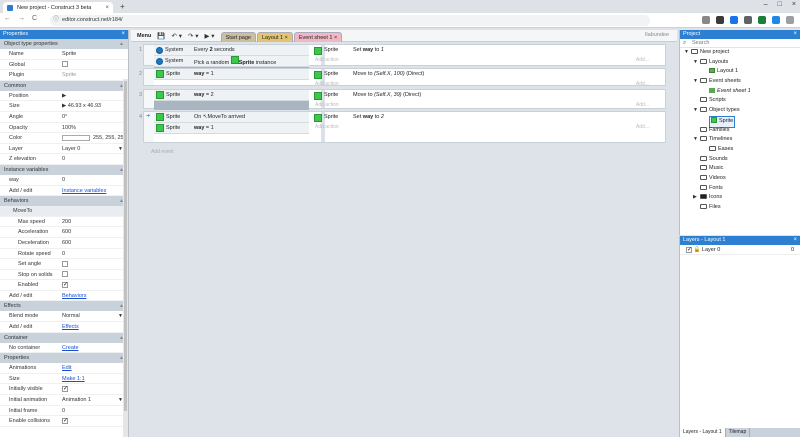  I want to click on browser-tab: New project - Construct 3 beta ×, so click(58, 7).